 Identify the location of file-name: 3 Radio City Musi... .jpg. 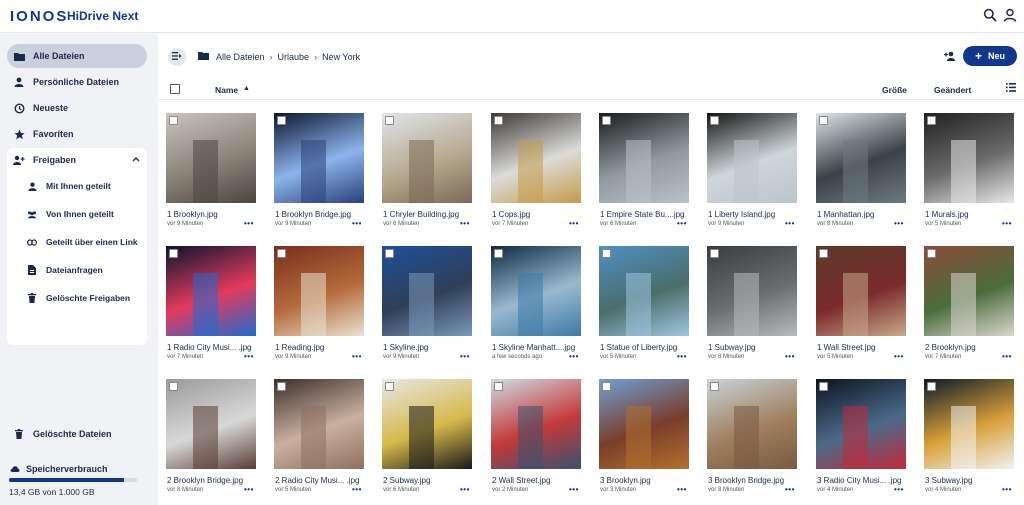
(862, 480).